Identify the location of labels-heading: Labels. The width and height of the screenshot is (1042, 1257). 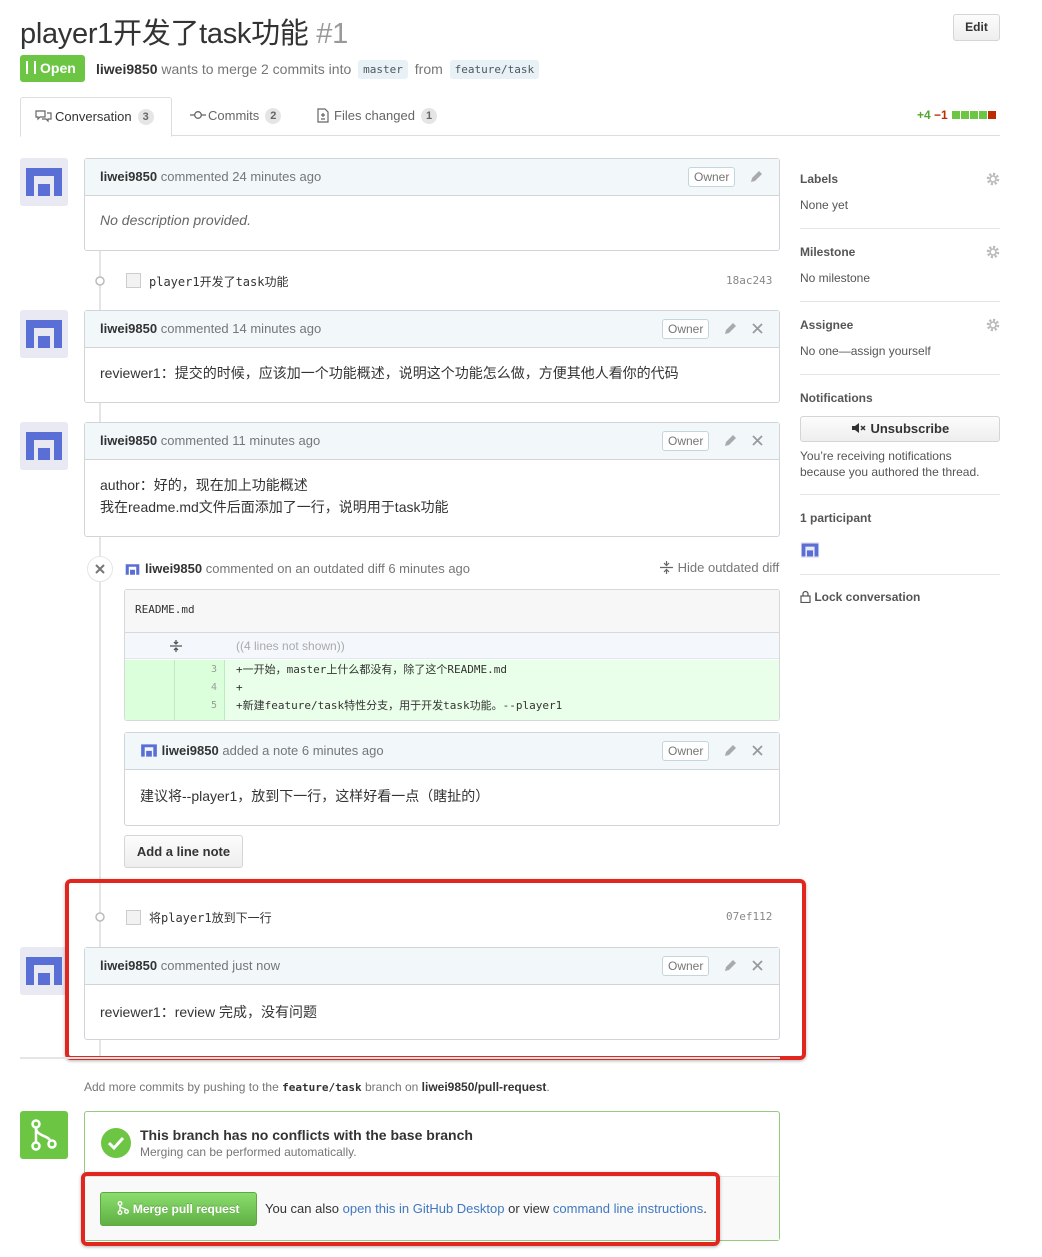
(819, 179).